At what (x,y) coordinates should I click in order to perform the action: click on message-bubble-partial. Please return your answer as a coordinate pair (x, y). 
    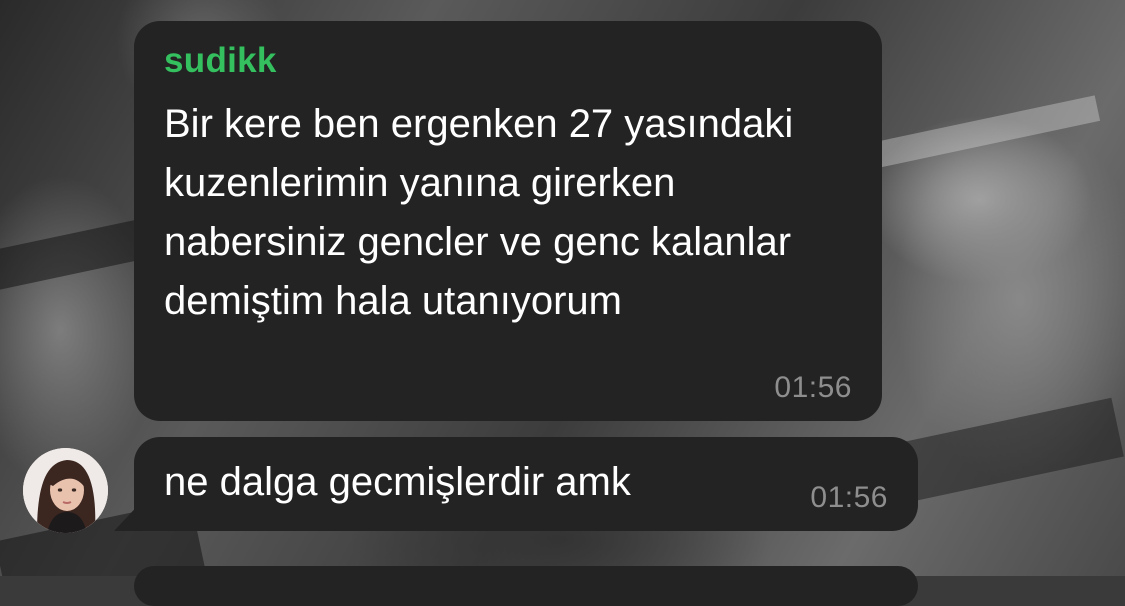
    Looking at the image, I should click on (526, 586).